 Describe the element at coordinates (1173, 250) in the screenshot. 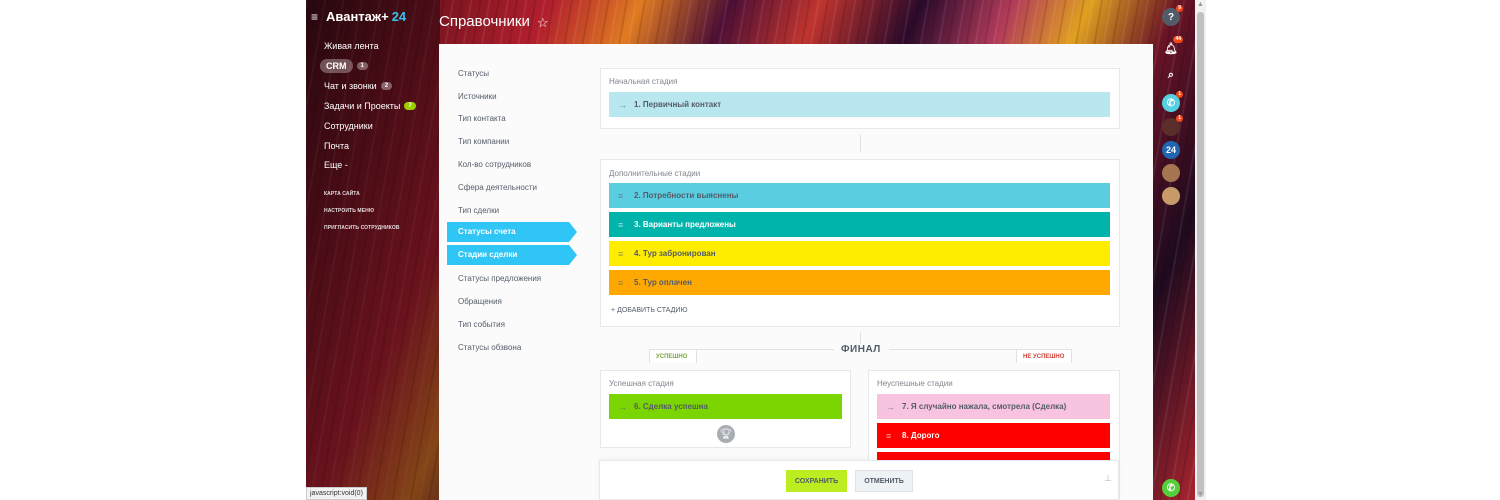

I see `right-panel: ? 9 🔔︎ 44 ⌕ ✆ 1 1 24 ✆` at that location.